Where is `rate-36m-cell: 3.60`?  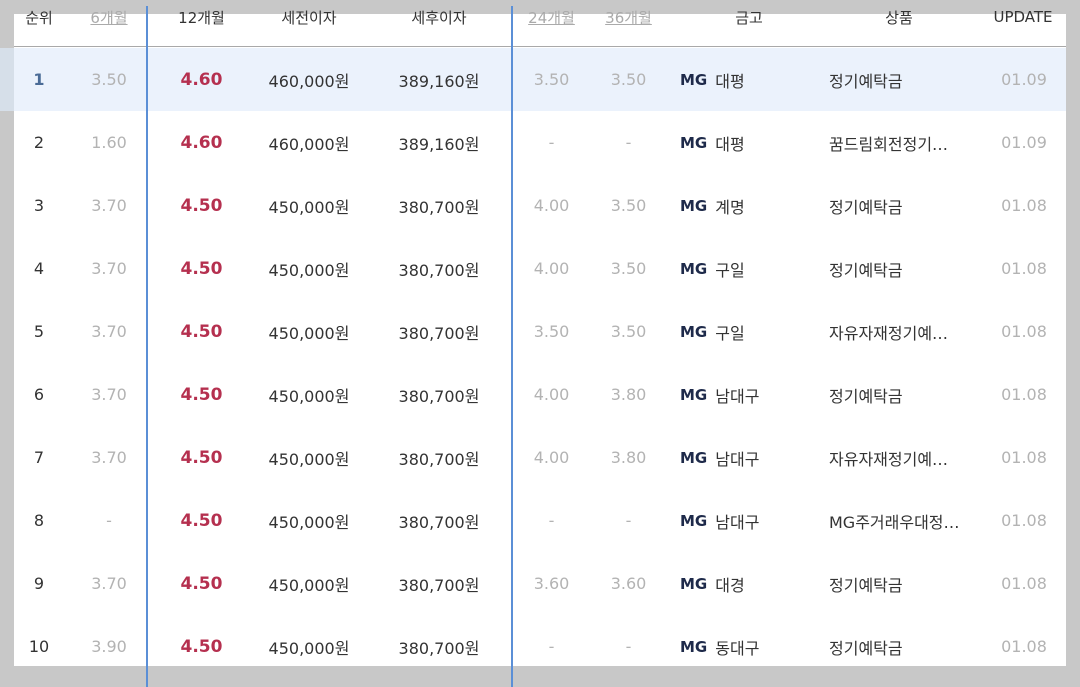
rate-36m-cell: 3.60 is located at coordinates (628, 583).